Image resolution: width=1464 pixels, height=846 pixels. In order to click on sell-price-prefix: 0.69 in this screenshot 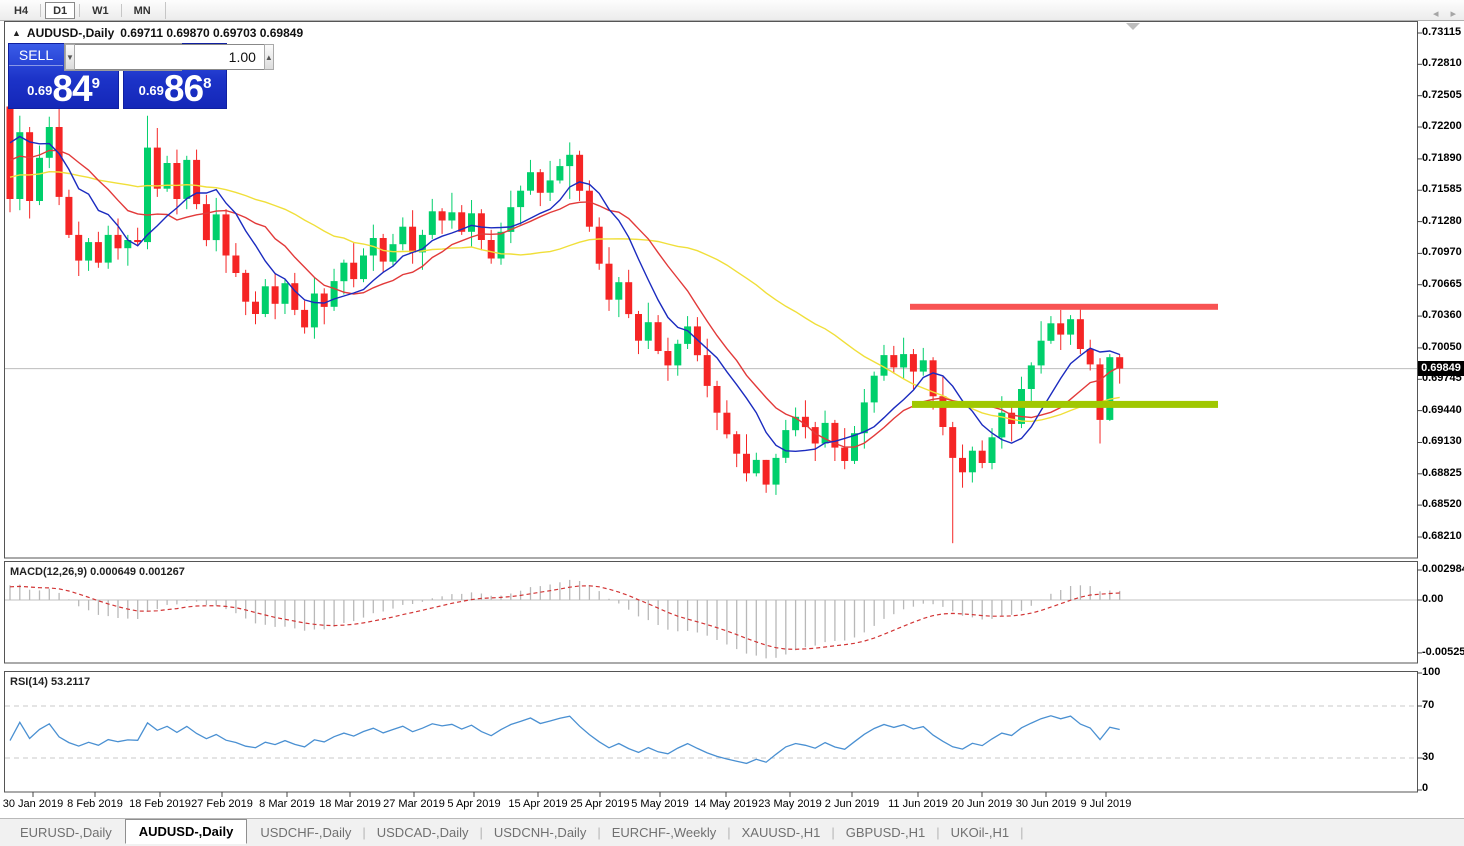, I will do `click(40, 90)`.